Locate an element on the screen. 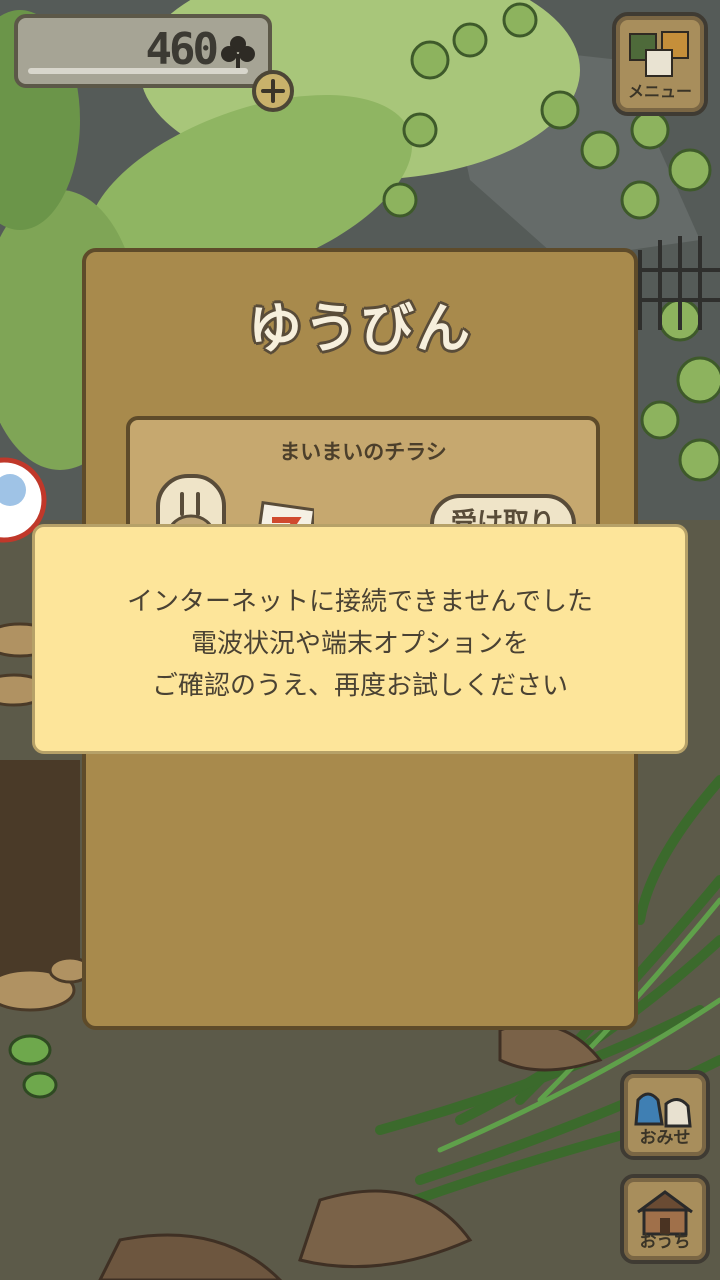  clover-counter: 460 is located at coordinates (143, 51).